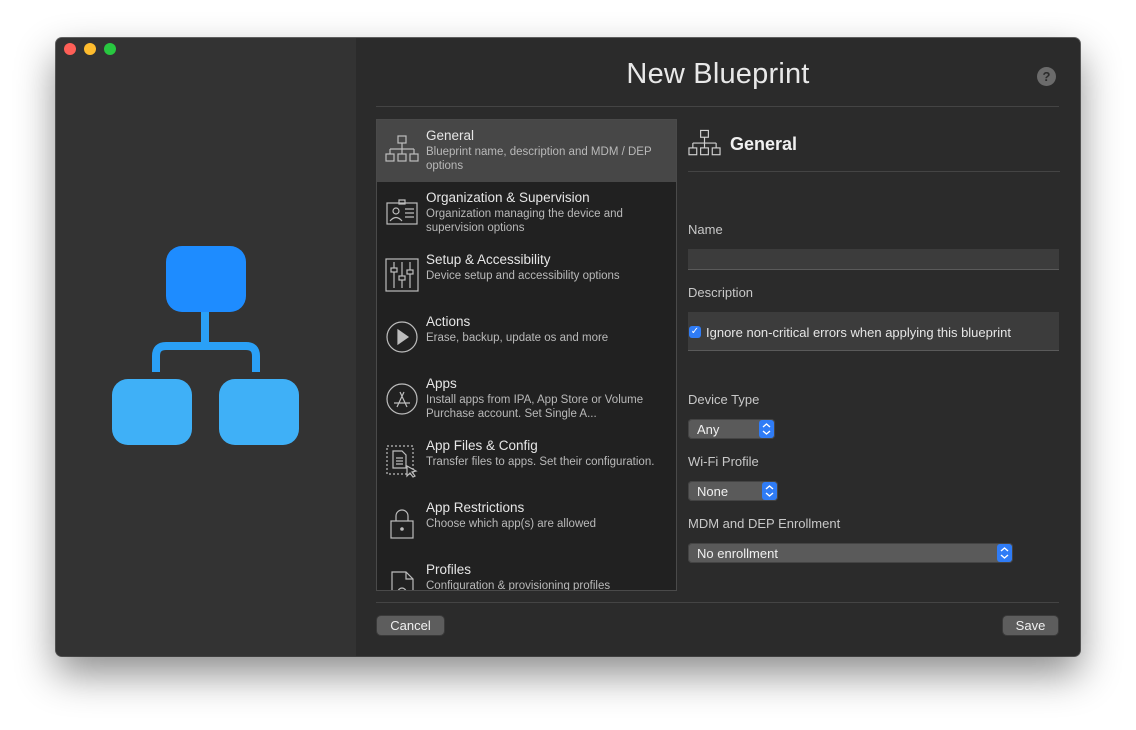  What do you see at coordinates (731, 429) in the screenshot?
I see `device-type-select: Any` at bounding box center [731, 429].